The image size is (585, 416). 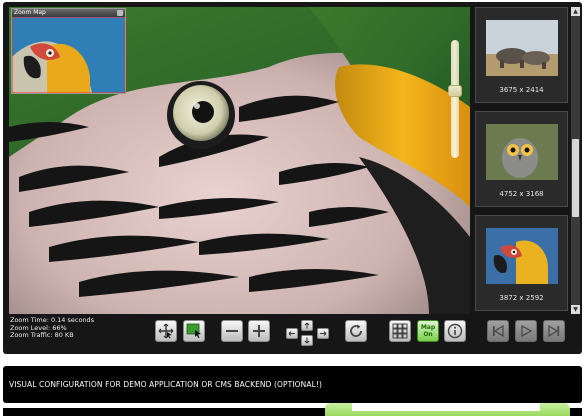 I want to click on grid-icon, so click(x=400, y=331).